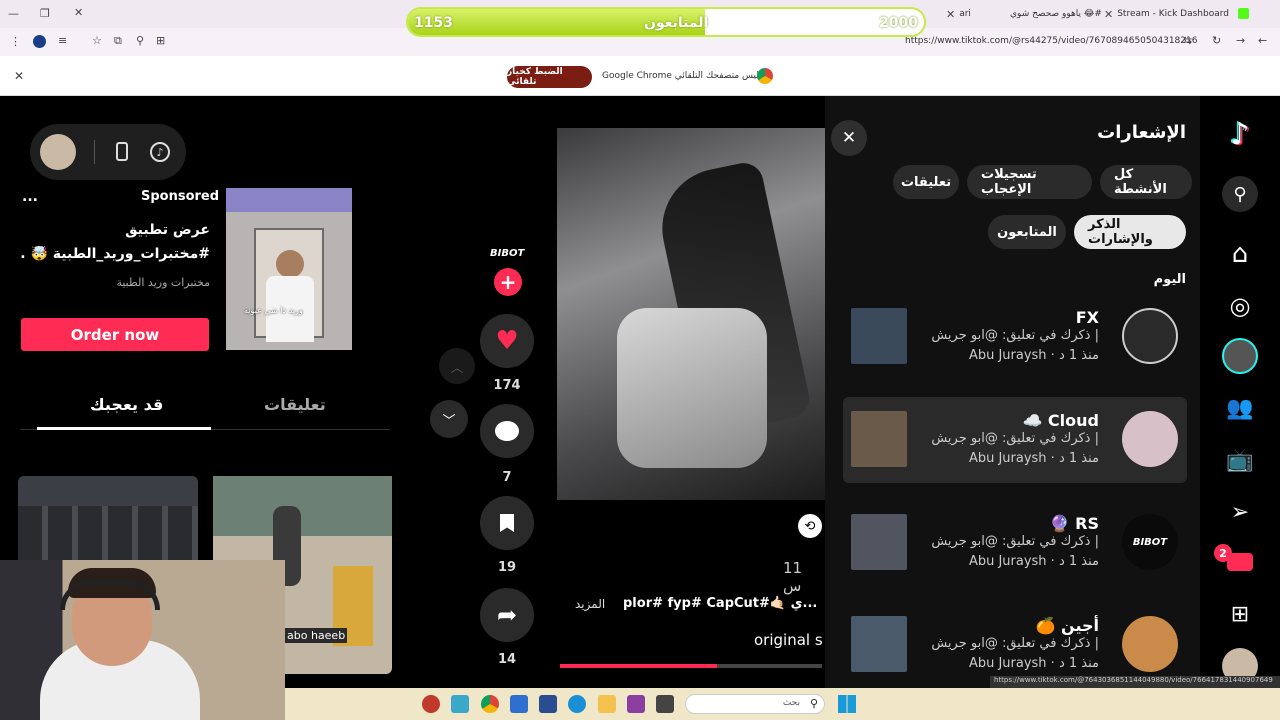 The image size is (1280, 720). Describe the element at coordinates (160, 40) in the screenshot. I see `extensions-icon: ⊞` at that location.